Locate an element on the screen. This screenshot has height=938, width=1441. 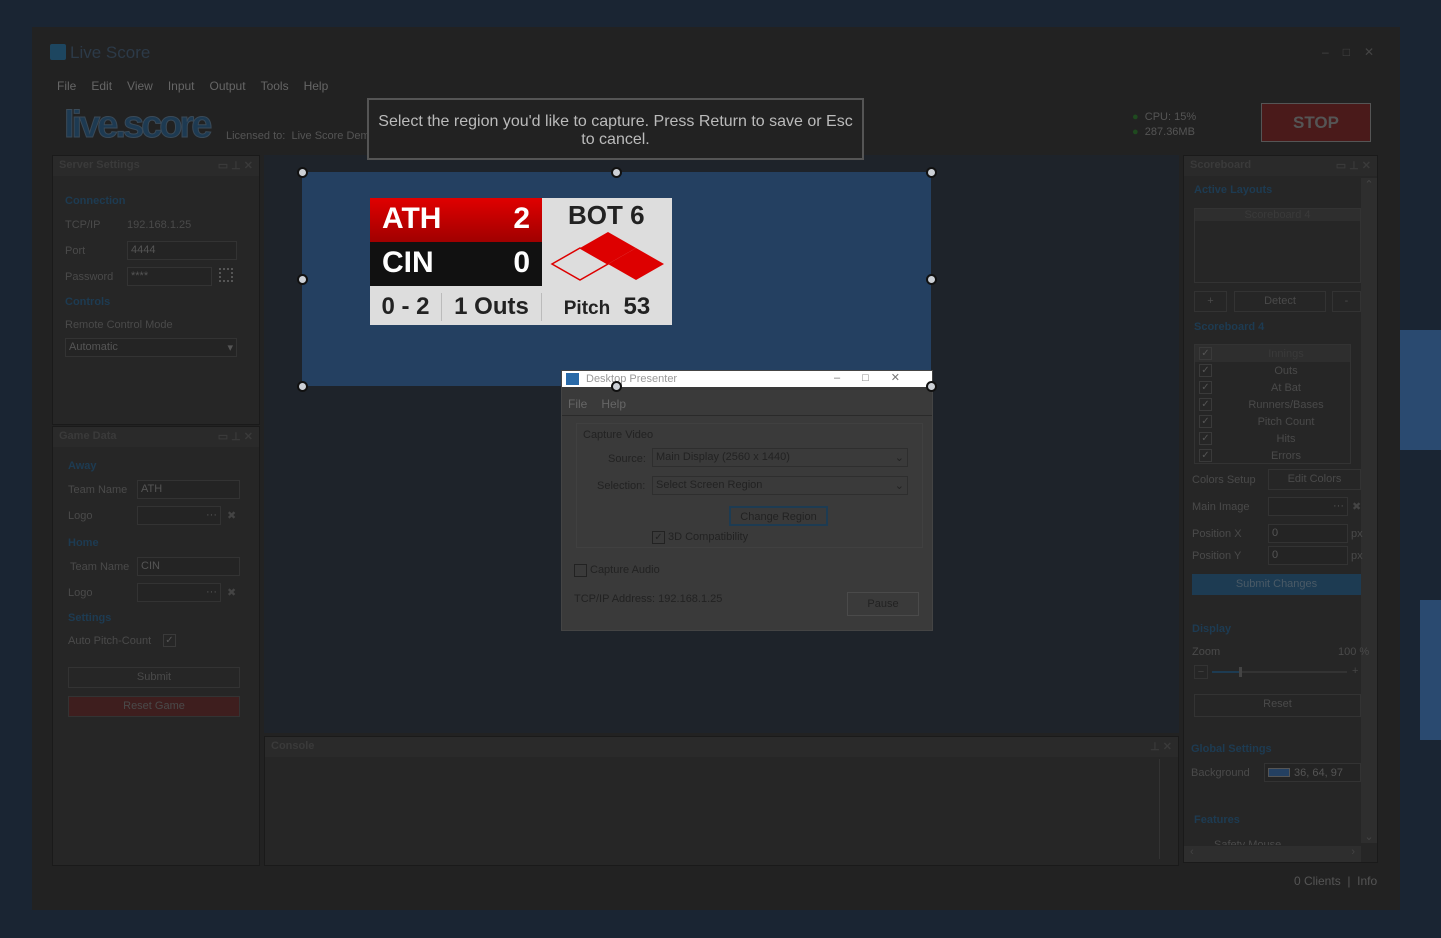
main-image-browse: ··· is located at coordinates (1308, 506).